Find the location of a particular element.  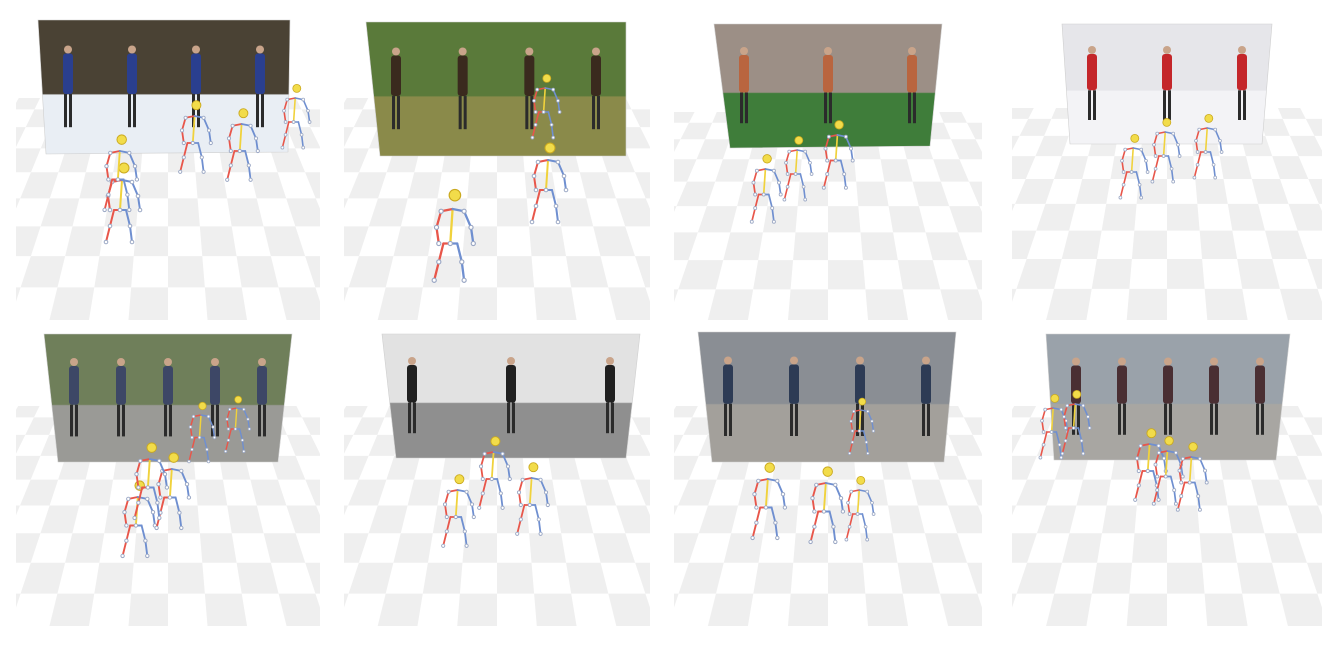

skeleton-right-shin is located at coordinates (249, 172).